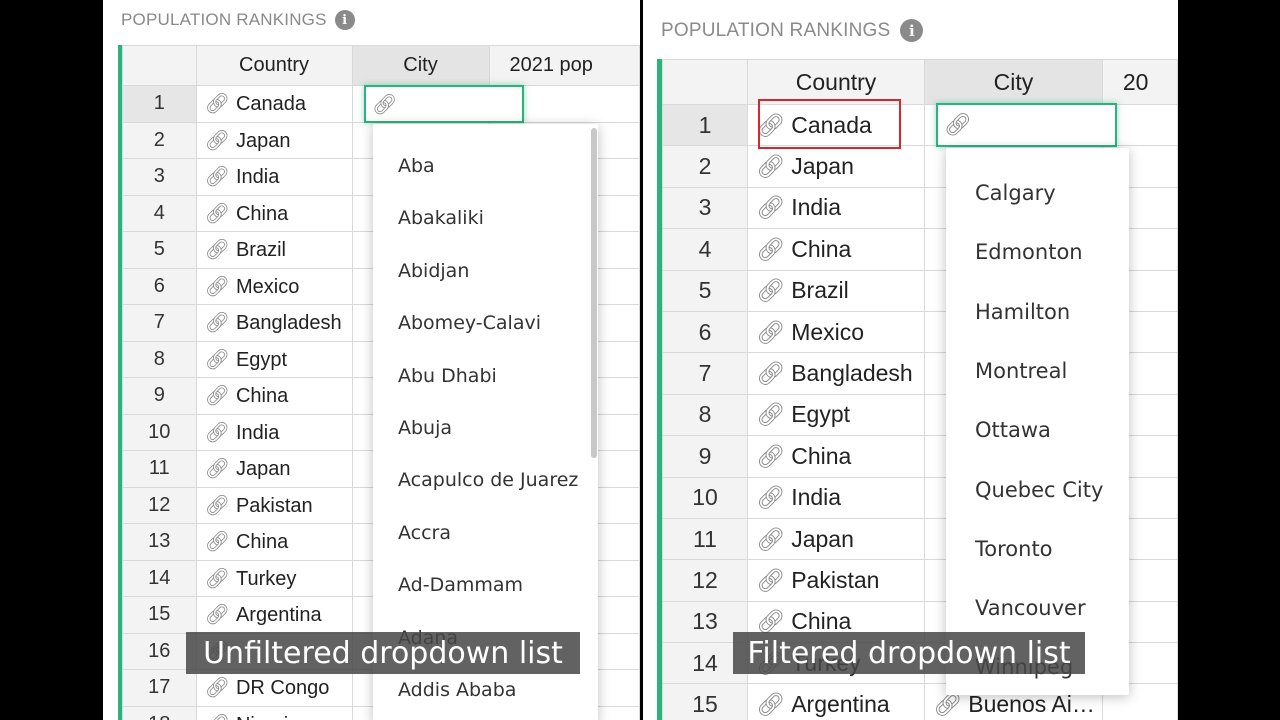 The width and height of the screenshot is (1280, 720). Describe the element at coordinates (433, 271) in the screenshot. I see `dropdown-option: Abidjan` at that location.